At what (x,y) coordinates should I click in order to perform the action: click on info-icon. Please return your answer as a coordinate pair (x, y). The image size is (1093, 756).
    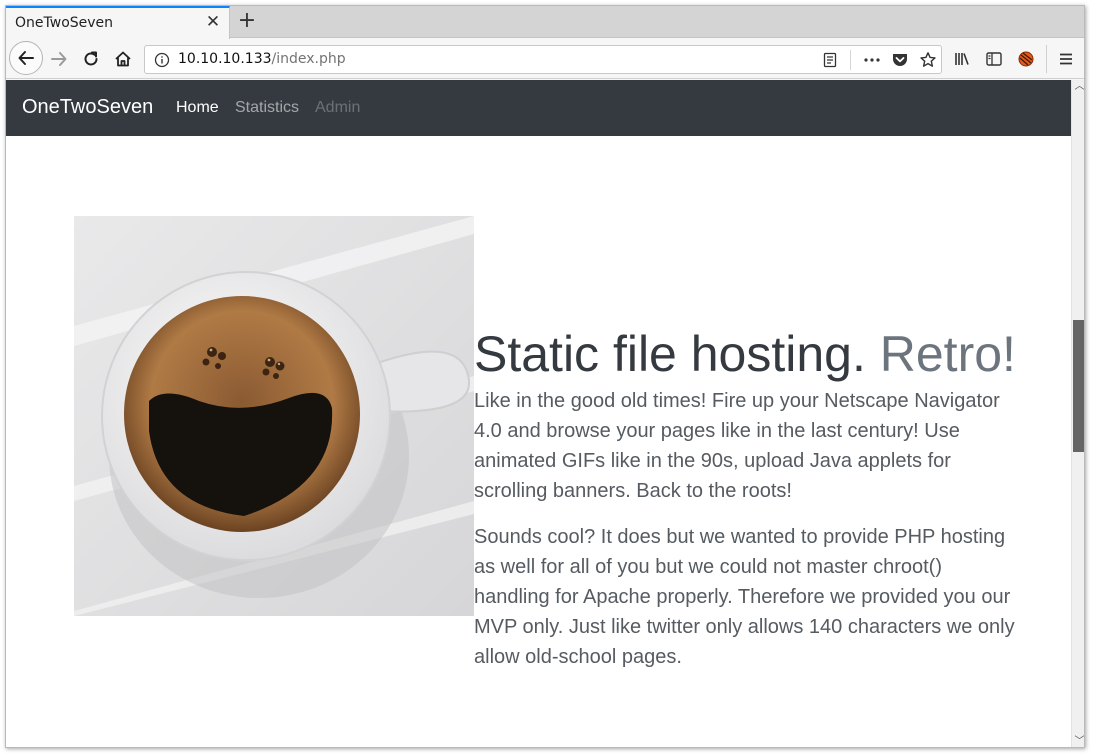
    Looking at the image, I should click on (162, 60).